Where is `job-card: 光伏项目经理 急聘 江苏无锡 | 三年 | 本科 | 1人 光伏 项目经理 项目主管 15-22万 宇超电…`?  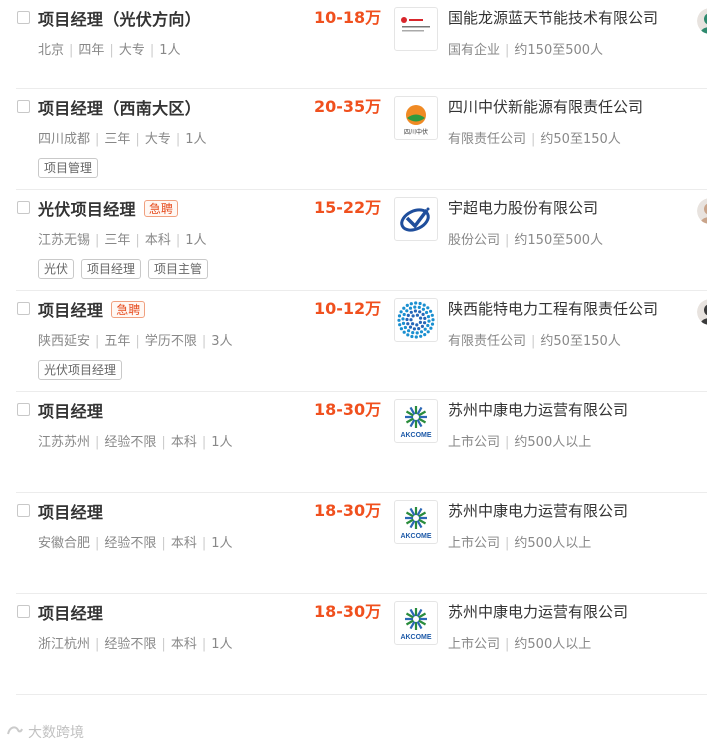 job-card: 光伏项目经理 急聘 江苏无锡 | 三年 | 本科 | 1人 光伏 项目经理 项目主管 15-22万 宇超电… is located at coordinates (361, 240).